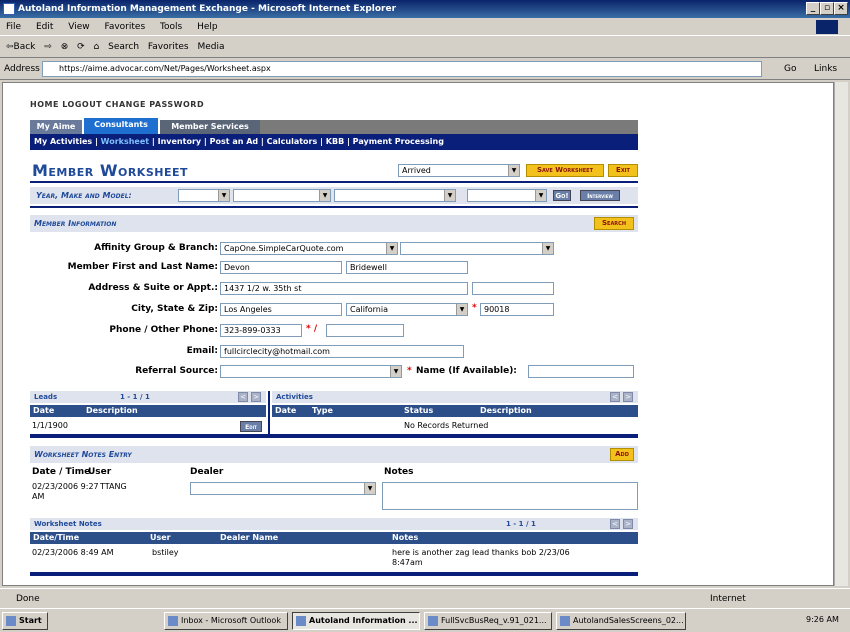 The height and width of the screenshot is (632, 850). What do you see at coordinates (407, 309) in the screenshot?
I see `state-select: California ▼` at bounding box center [407, 309].